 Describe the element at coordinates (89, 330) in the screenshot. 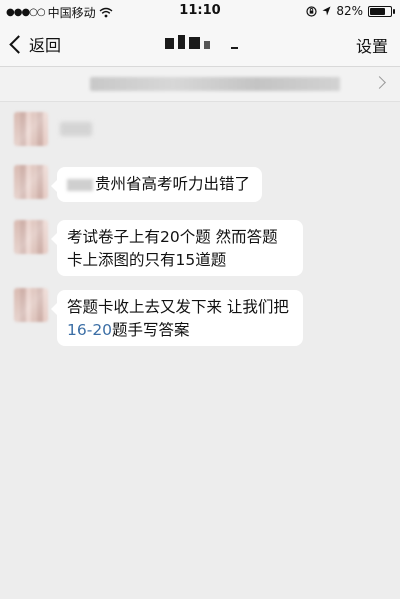

I see `number-link: 16-20` at that location.